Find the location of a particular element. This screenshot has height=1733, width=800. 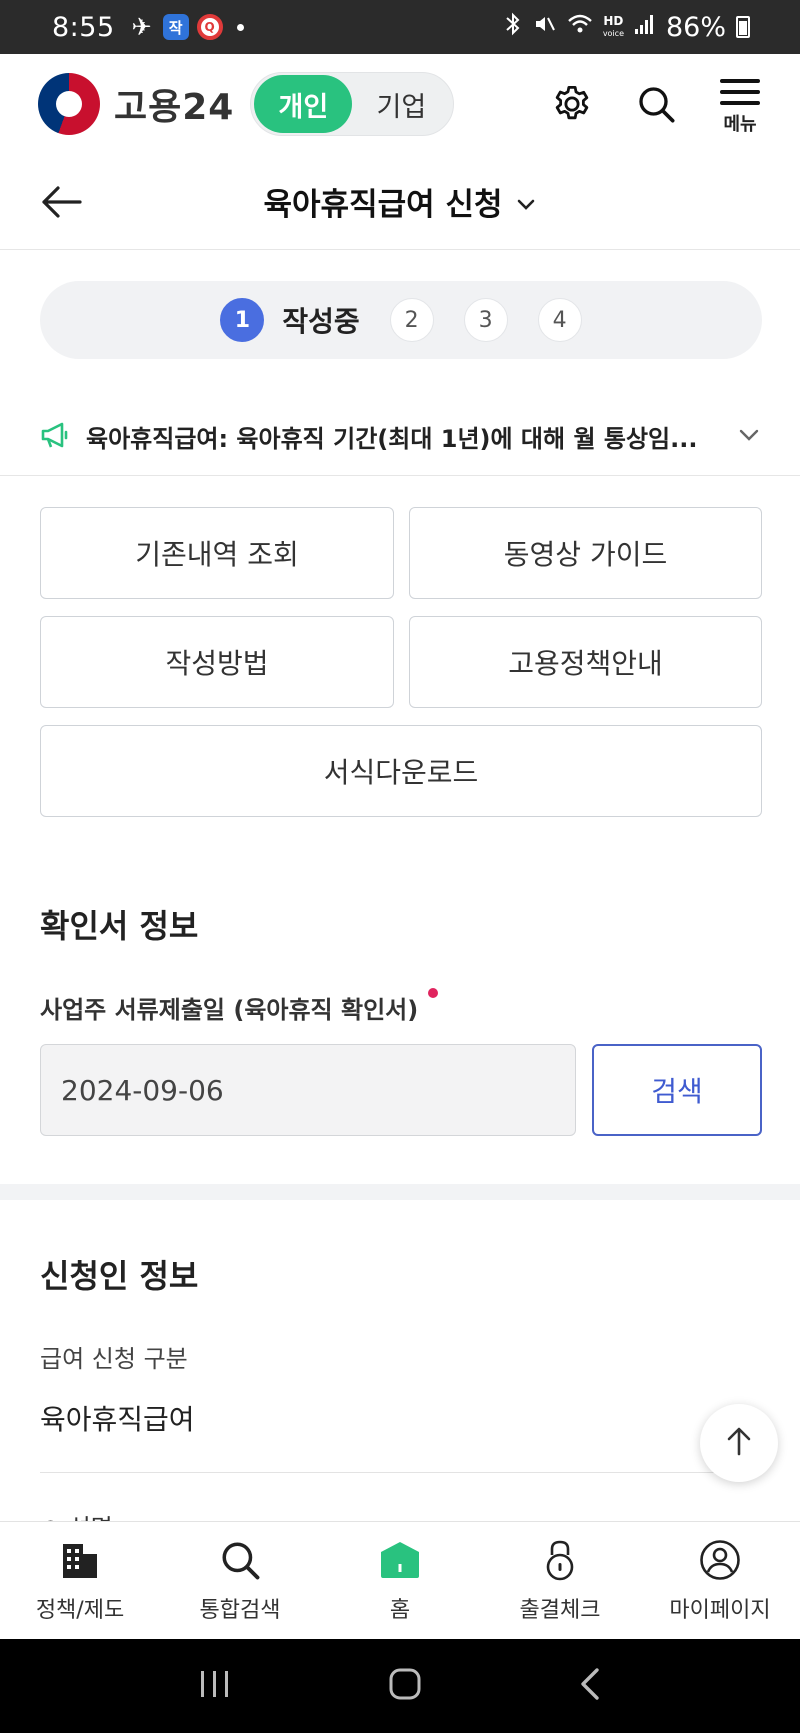

toggle-business: 기업 is located at coordinates (401, 104).